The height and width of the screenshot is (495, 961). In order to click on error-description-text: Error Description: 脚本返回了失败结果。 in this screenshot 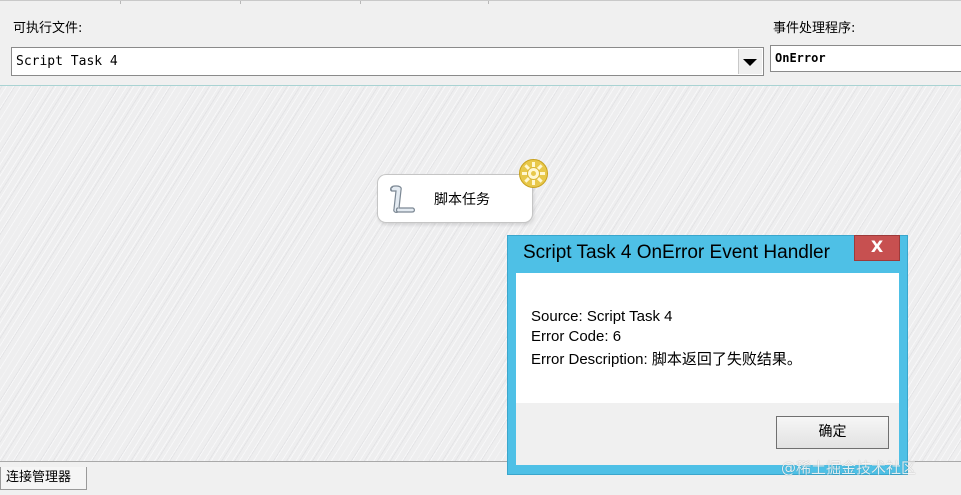, I will do `click(666, 359)`.